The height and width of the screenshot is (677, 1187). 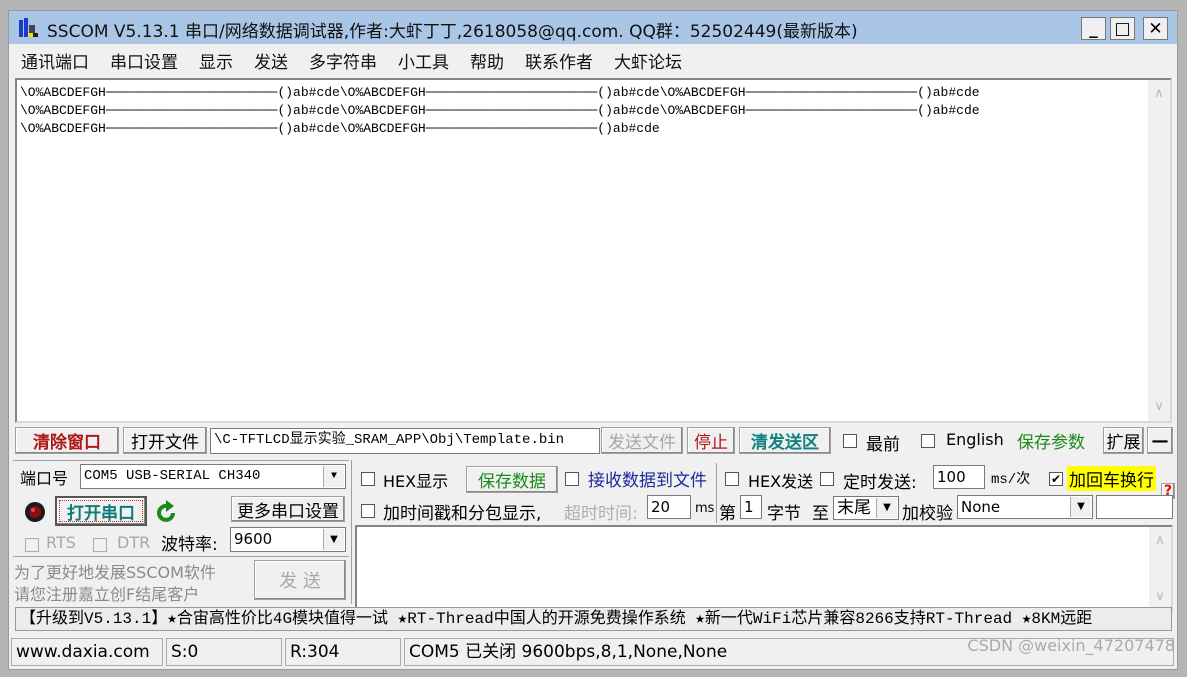 I want to click on promo-line-2: 请您注册嘉立创F结尾客户, so click(x=107, y=594).